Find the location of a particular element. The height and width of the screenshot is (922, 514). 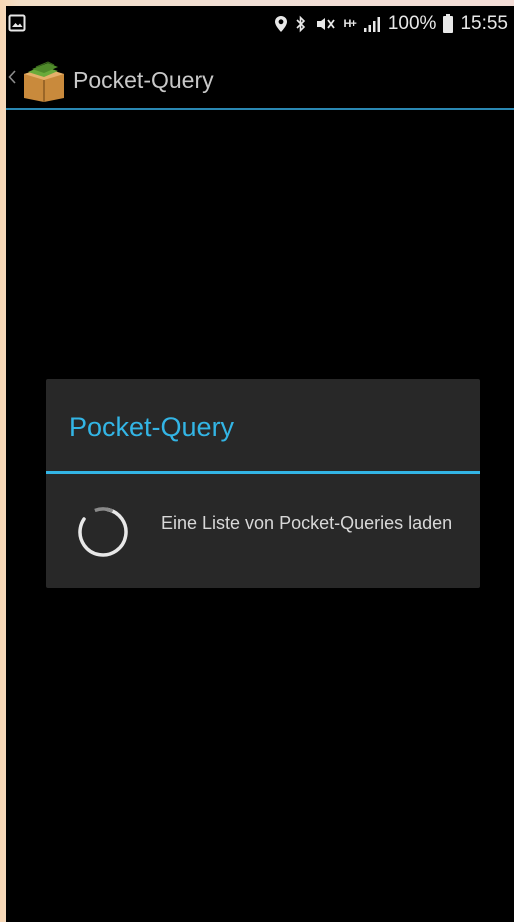

bluetooth-icon is located at coordinates (301, 24).